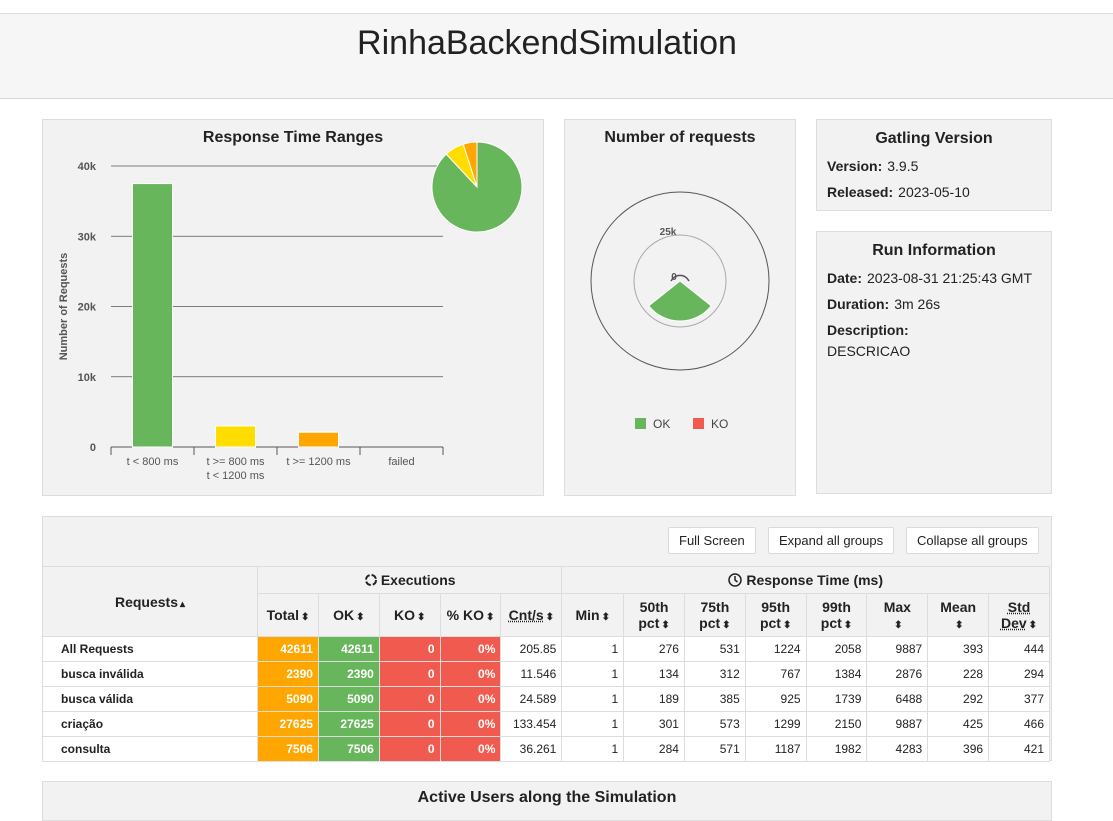  Describe the element at coordinates (917, 304) in the screenshot. I see `duration-value: 3m 26s` at that location.